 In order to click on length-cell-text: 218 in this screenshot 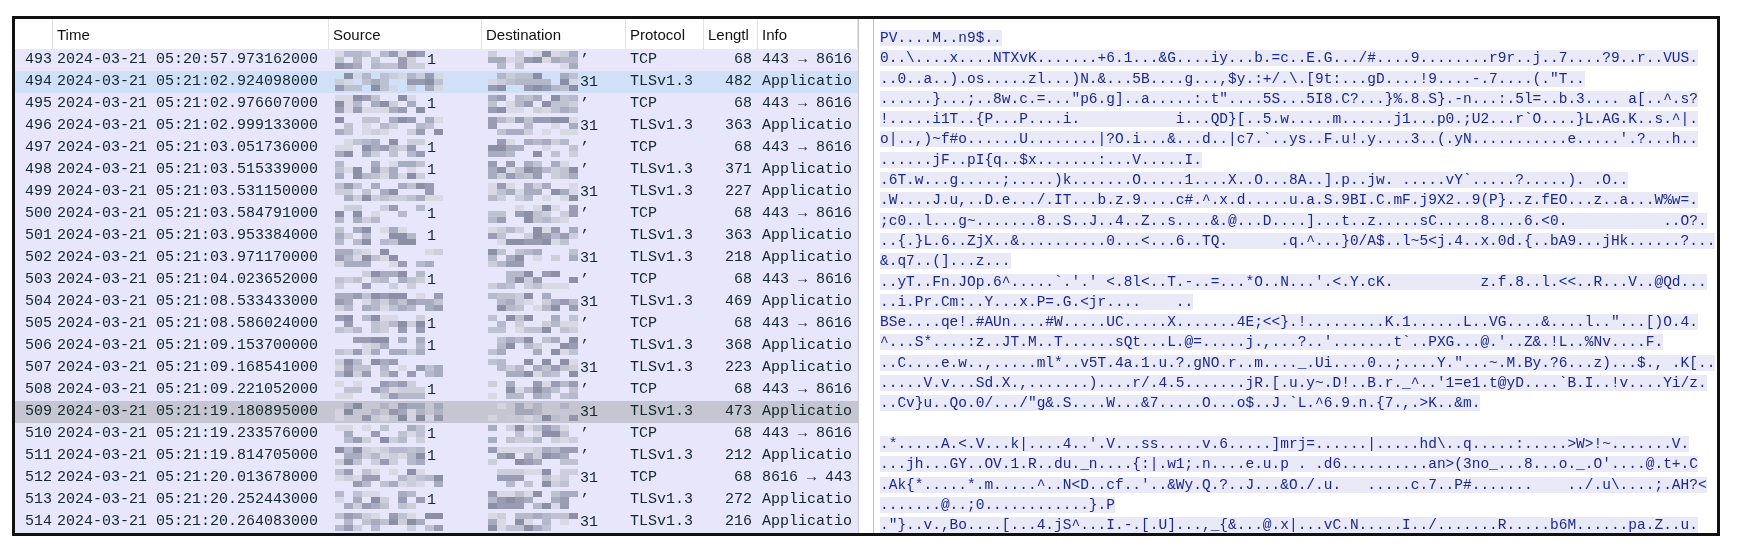, I will do `click(738, 258)`.